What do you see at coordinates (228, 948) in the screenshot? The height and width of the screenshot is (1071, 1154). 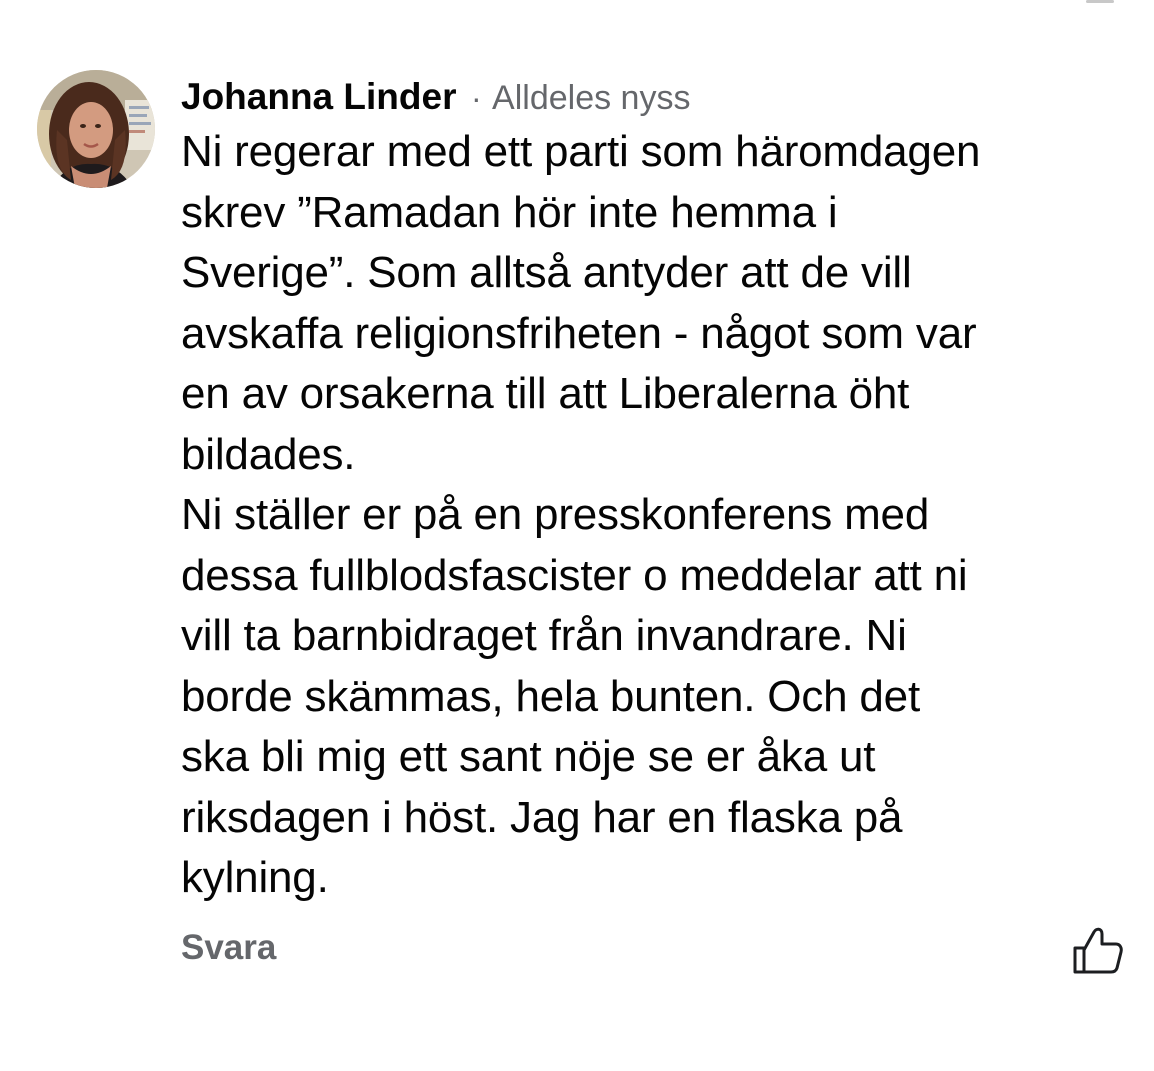 I see `reply-button: Svara` at bounding box center [228, 948].